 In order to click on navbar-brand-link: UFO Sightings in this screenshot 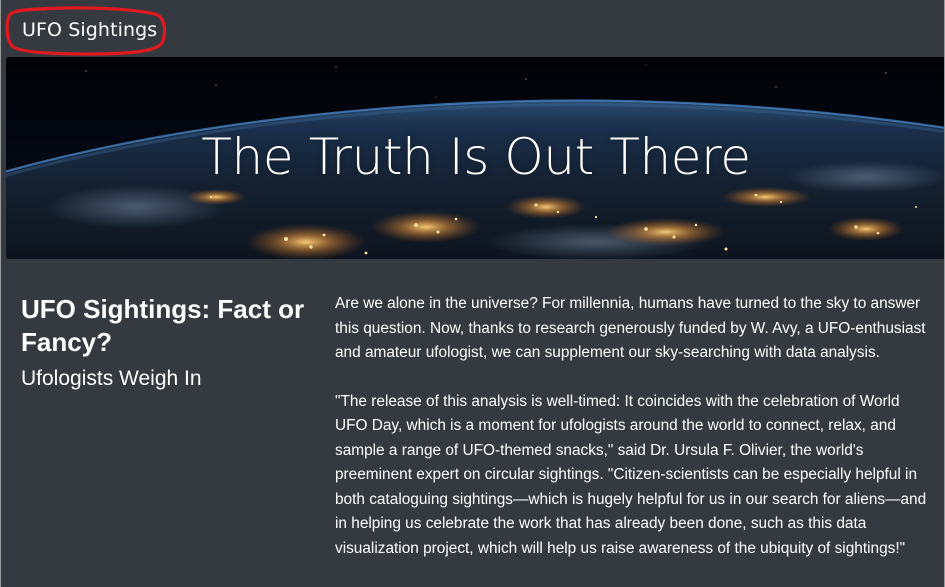, I will do `click(89, 30)`.